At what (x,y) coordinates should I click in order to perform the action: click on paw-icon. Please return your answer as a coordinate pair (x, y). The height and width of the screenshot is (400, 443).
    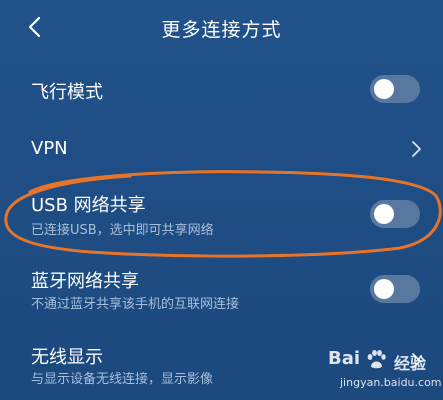
    Looking at the image, I should click on (376, 359).